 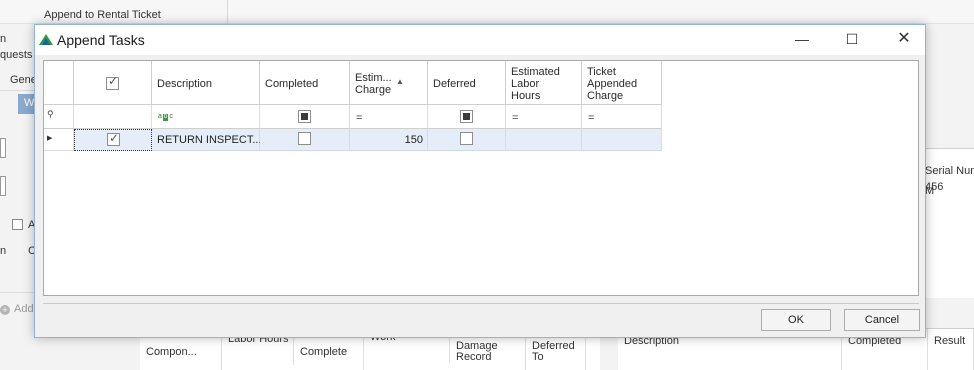 I want to click on background-snippet-1: n, so click(x=3, y=39).